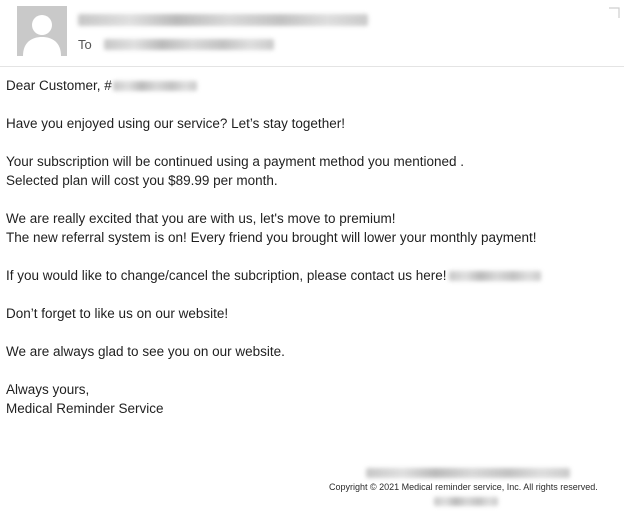 The height and width of the screenshot is (514, 624). Describe the element at coordinates (312, 33) in the screenshot. I see `email-header: To` at that location.